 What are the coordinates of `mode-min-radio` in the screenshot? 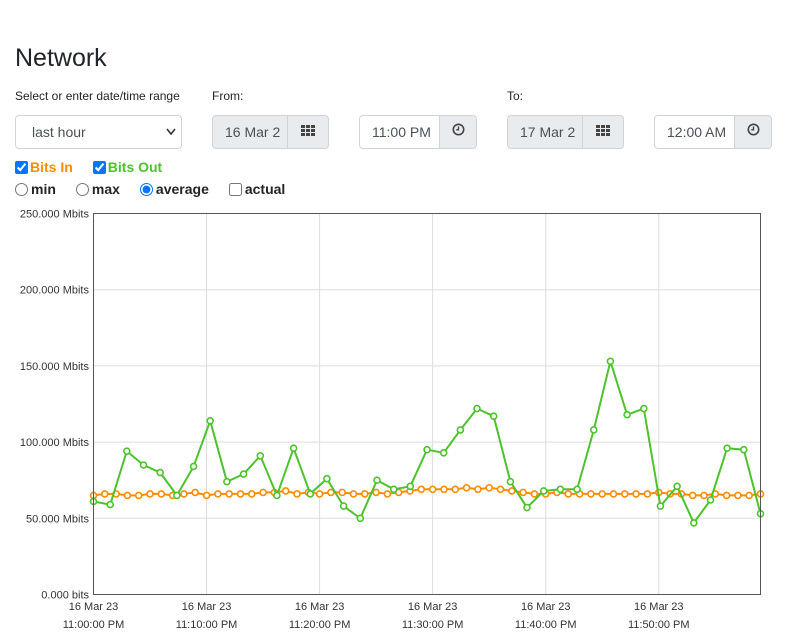 It's located at (21, 189).